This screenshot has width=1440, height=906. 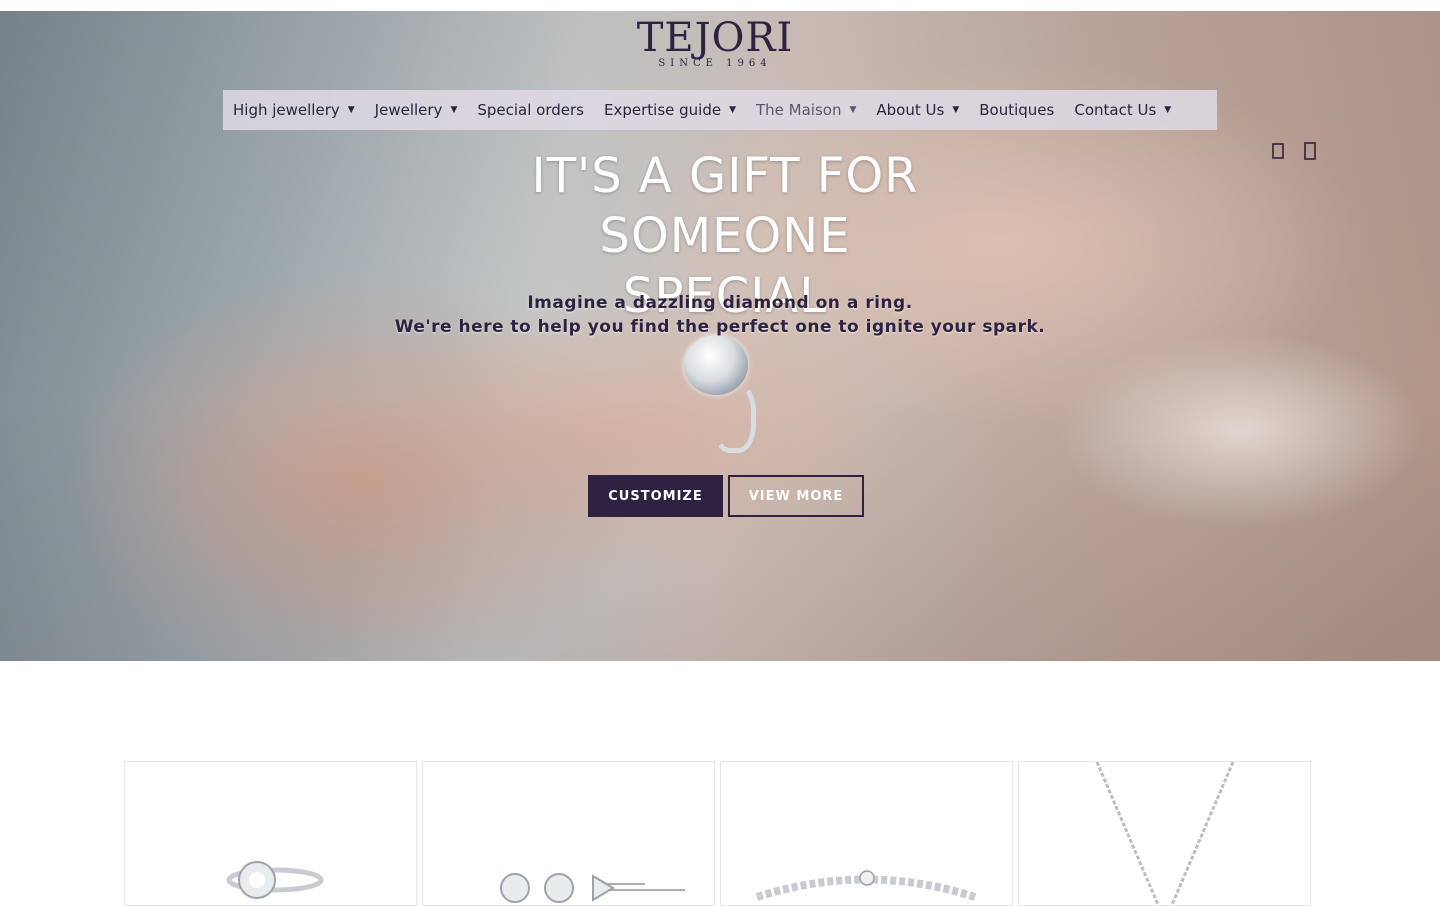 I want to click on brand-logo: TEJORI SINCE 1964, so click(x=715, y=45).